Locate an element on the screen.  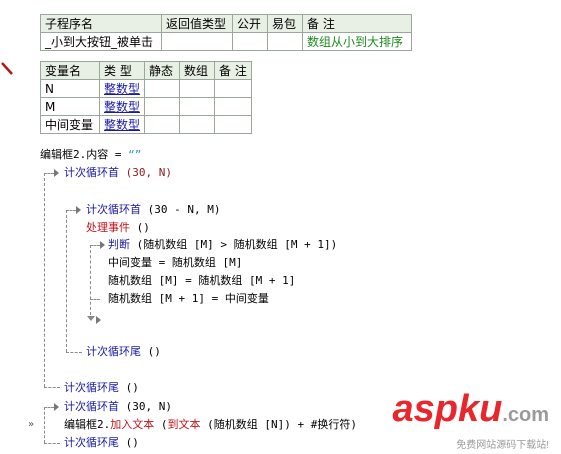
watermark-suffix: .com is located at coordinates (525, 415).